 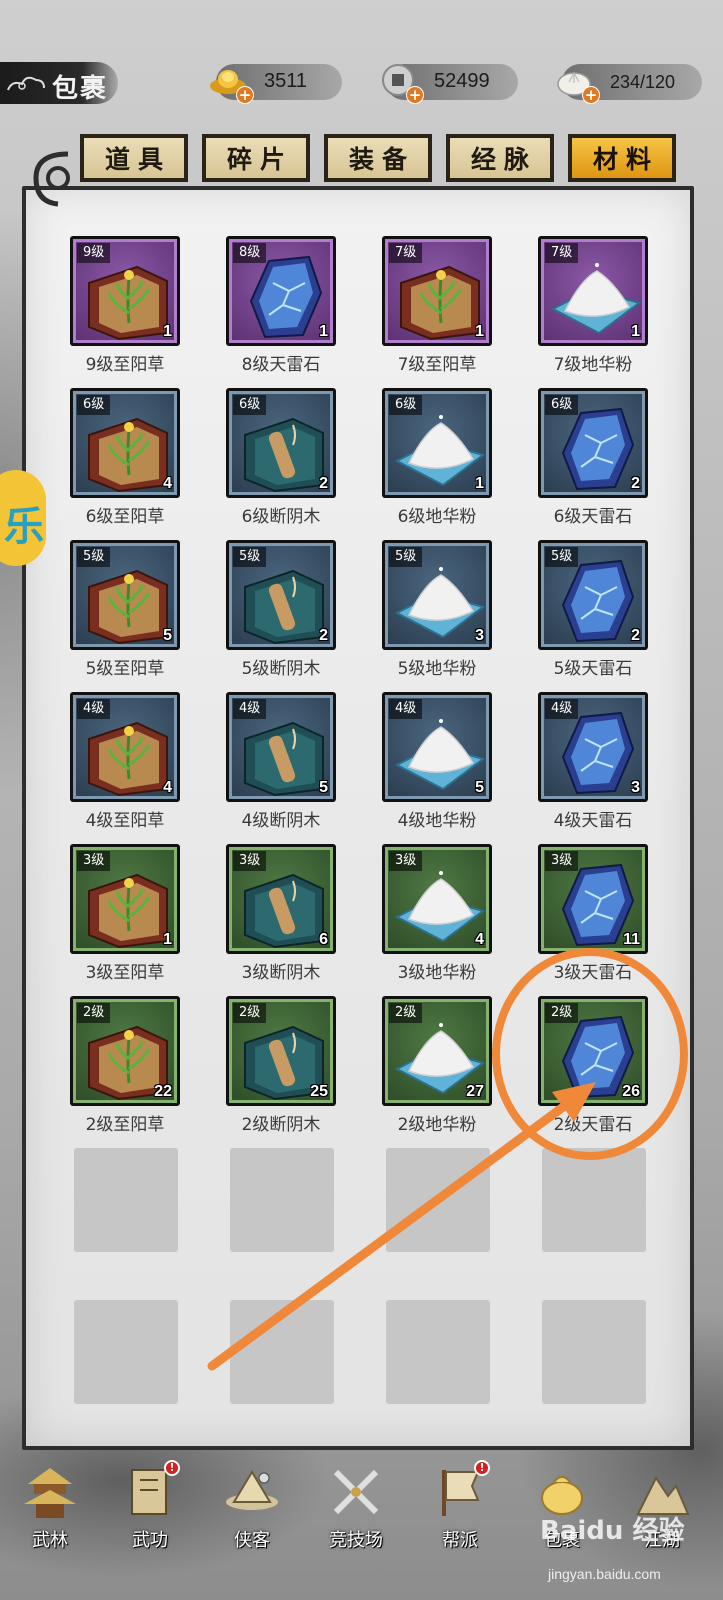 What do you see at coordinates (415, 95) in the screenshot?
I see `add-silver-icon: +` at bounding box center [415, 95].